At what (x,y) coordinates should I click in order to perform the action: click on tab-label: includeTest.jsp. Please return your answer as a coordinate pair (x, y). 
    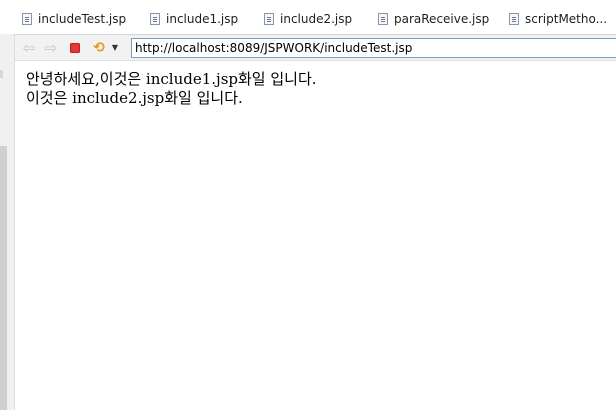
    Looking at the image, I should click on (82, 19).